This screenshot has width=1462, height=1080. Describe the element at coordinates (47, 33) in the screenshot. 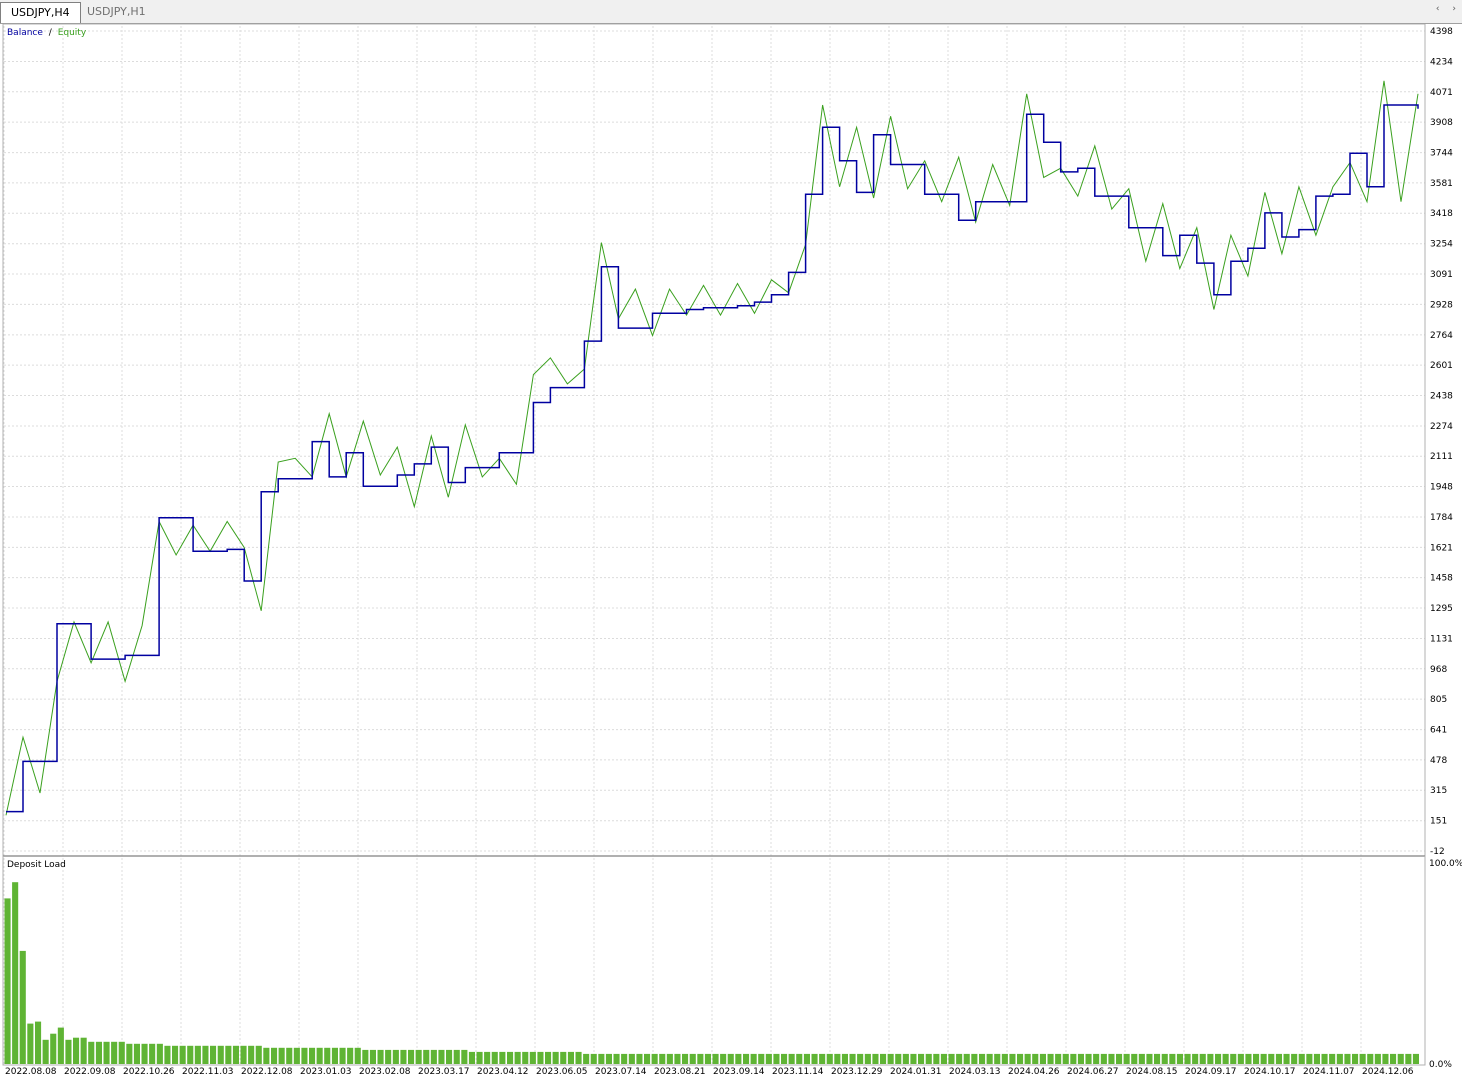

I see `legend: Balance / Equity` at that location.